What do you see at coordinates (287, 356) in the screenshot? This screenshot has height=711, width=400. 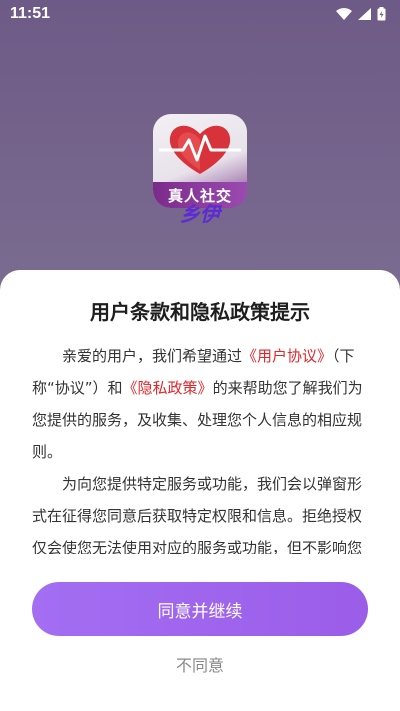 I see `user-agreement-link: 《用户协议》` at bounding box center [287, 356].